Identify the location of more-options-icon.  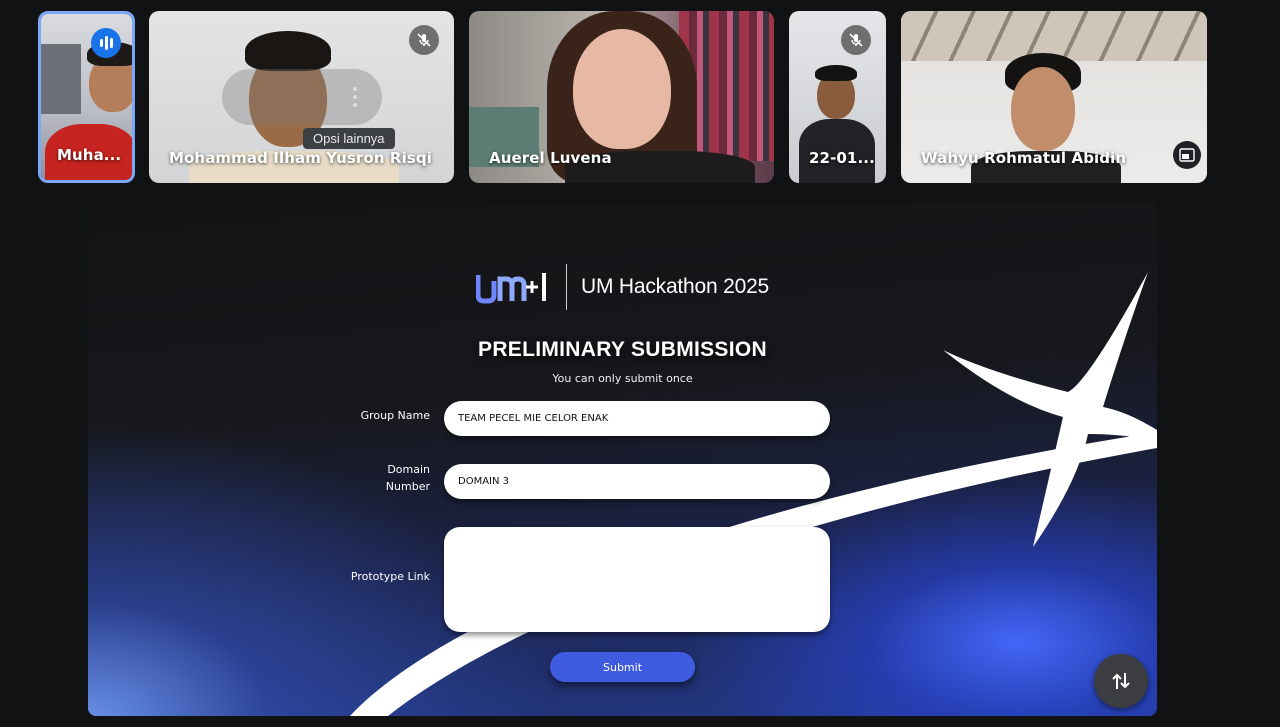
(355, 97).